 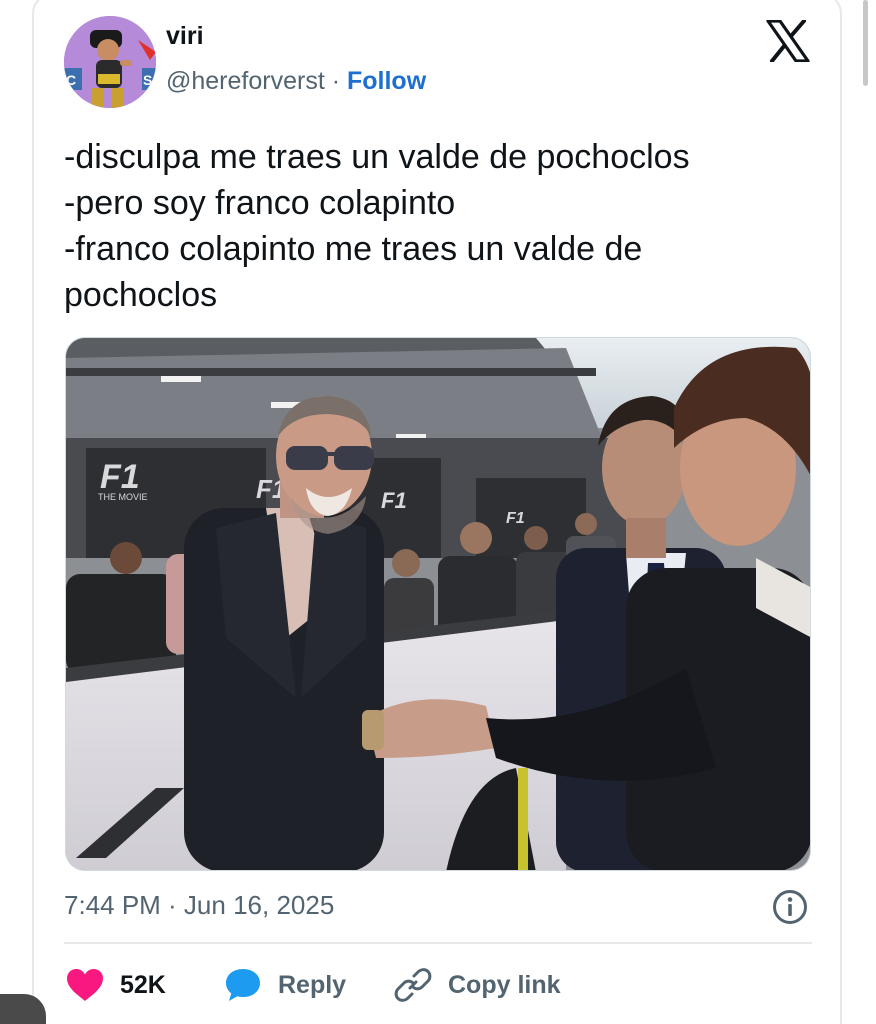 What do you see at coordinates (504, 984) in the screenshot?
I see `copy-link-label: Copy link` at bounding box center [504, 984].